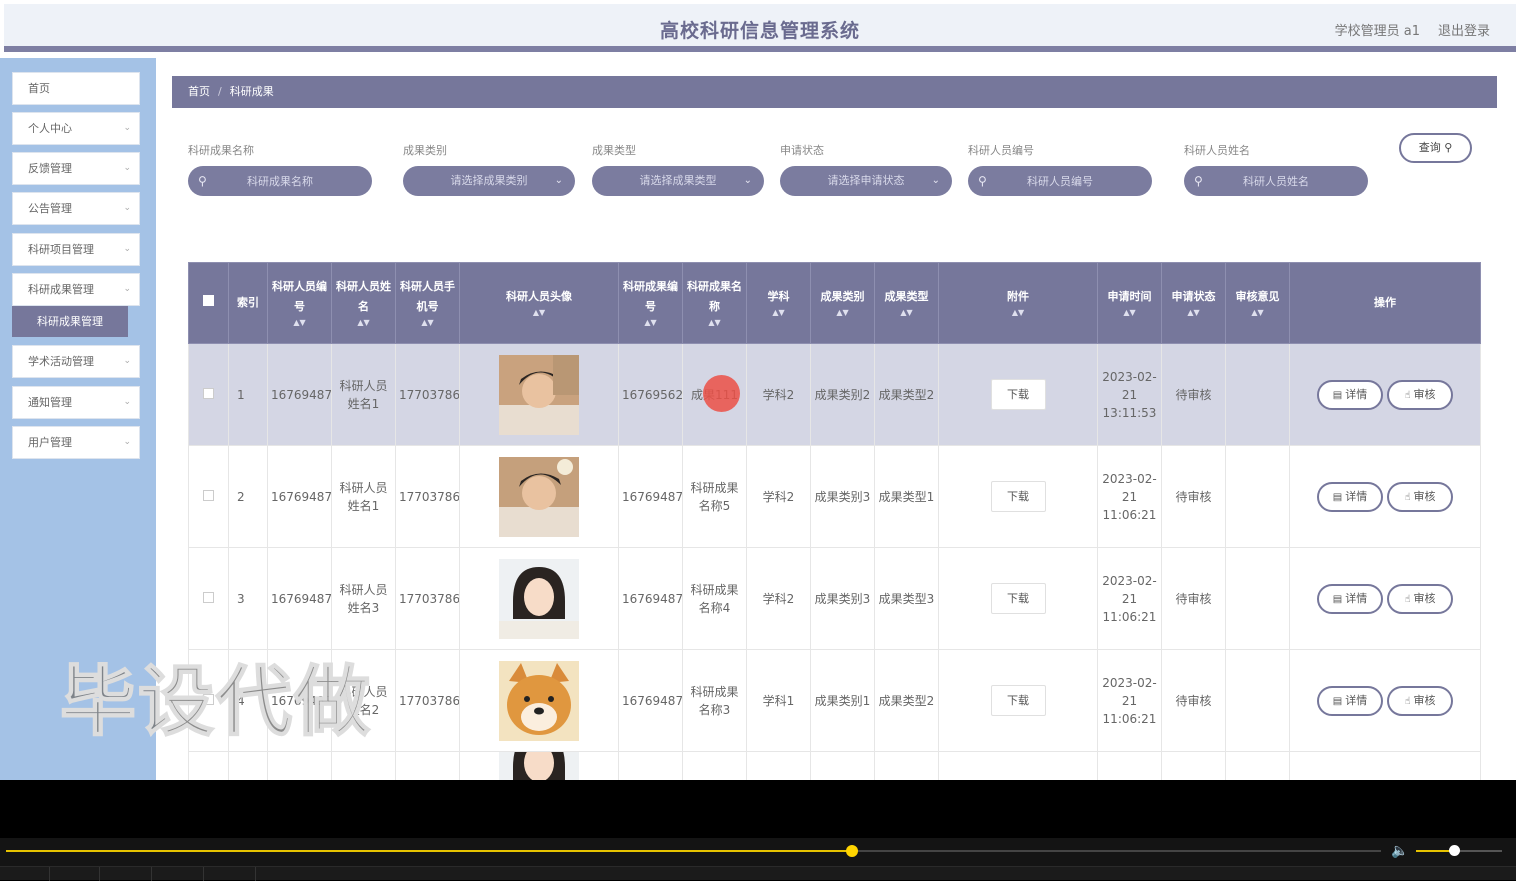  I want to click on progress-handle, so click(851, 851).